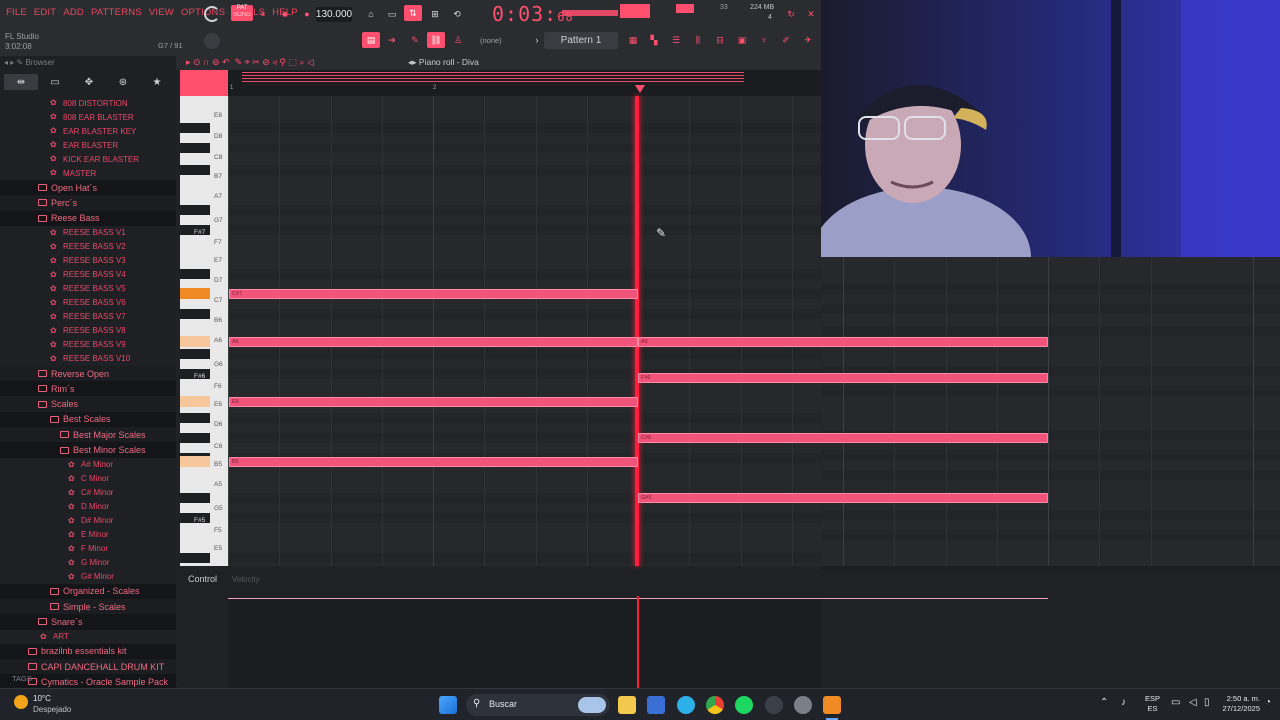 The image size is (1280, 720). Describe the element at coordinates (538, 705) in the screenshot. I see `search-box: ⚲ Buscar` at that location.